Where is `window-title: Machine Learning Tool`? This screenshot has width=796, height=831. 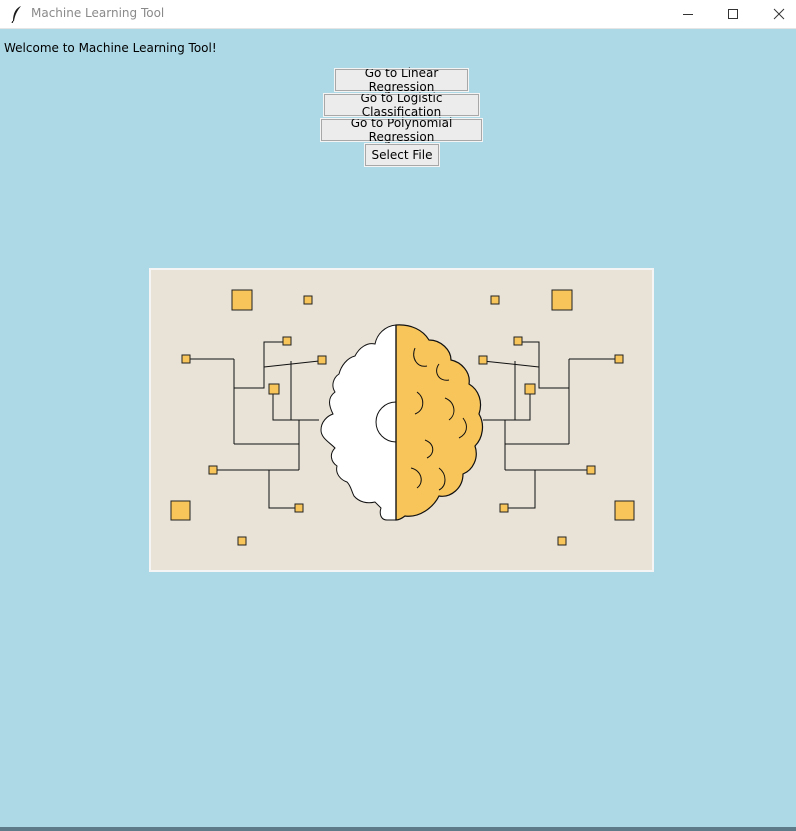
window-title: Machine Learning Tool is located at coordinates (98, 13).